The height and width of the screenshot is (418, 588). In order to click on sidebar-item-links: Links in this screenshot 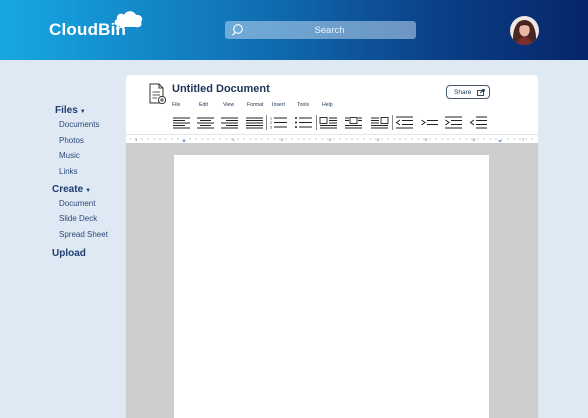, I will do `click(68, 171)`.